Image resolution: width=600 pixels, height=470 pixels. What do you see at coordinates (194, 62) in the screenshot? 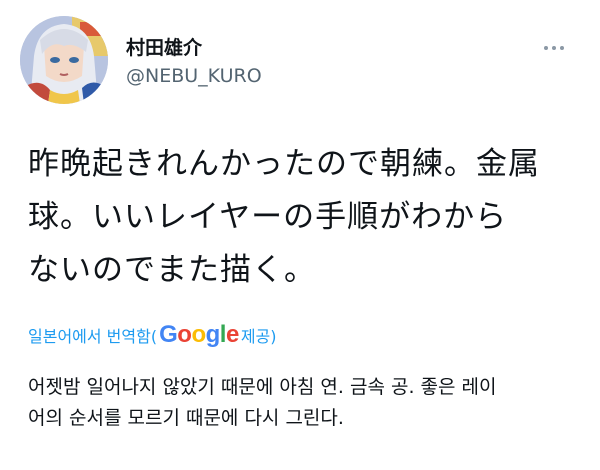
I see `user-info: 村田雄介 @NEBU_KURO` at bounding box center [194, 62].